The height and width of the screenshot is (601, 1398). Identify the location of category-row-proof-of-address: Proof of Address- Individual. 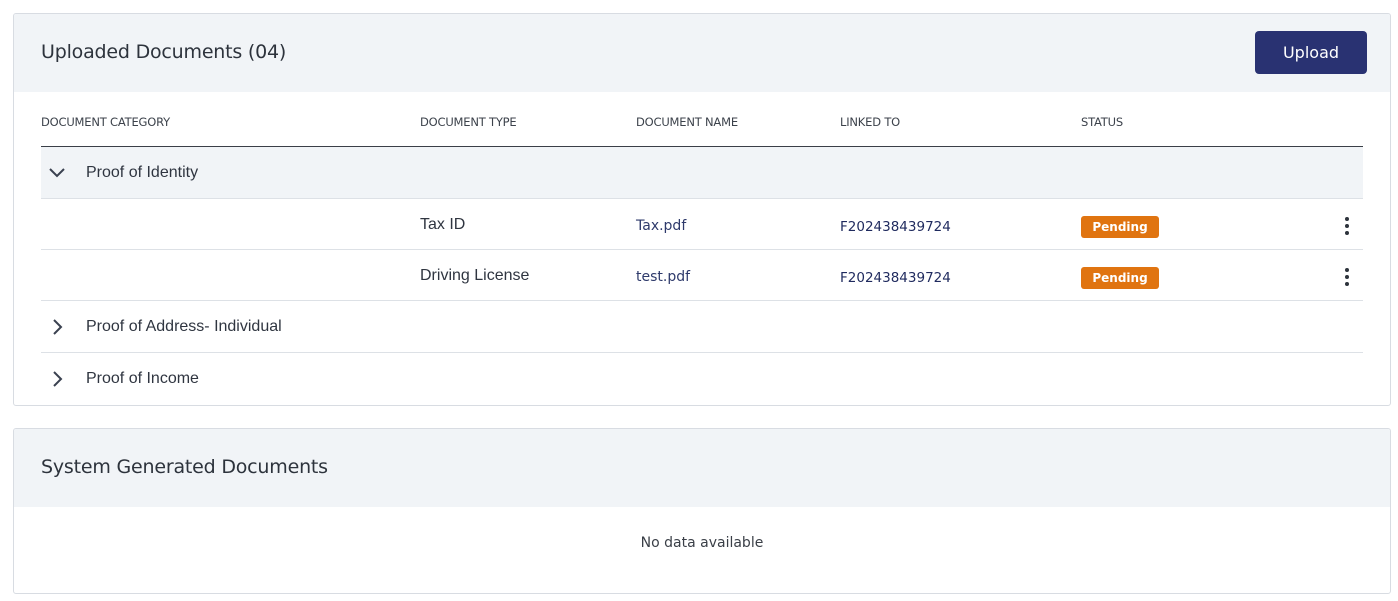
(702, 327).